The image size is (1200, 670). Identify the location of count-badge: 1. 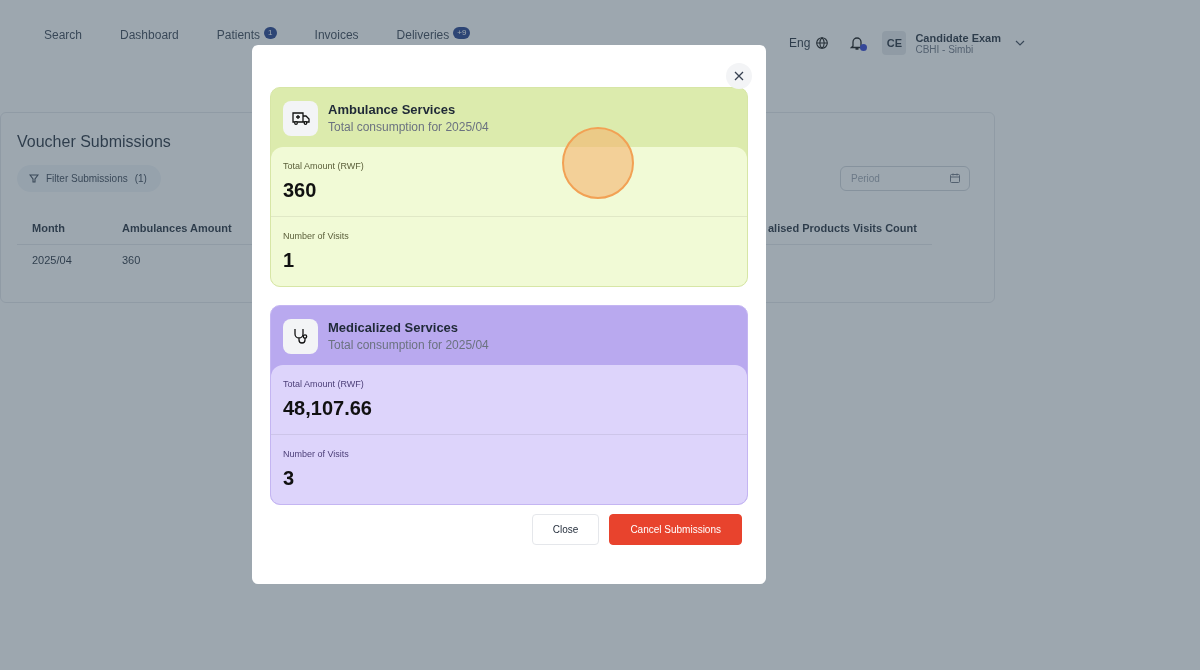
(270, 33).